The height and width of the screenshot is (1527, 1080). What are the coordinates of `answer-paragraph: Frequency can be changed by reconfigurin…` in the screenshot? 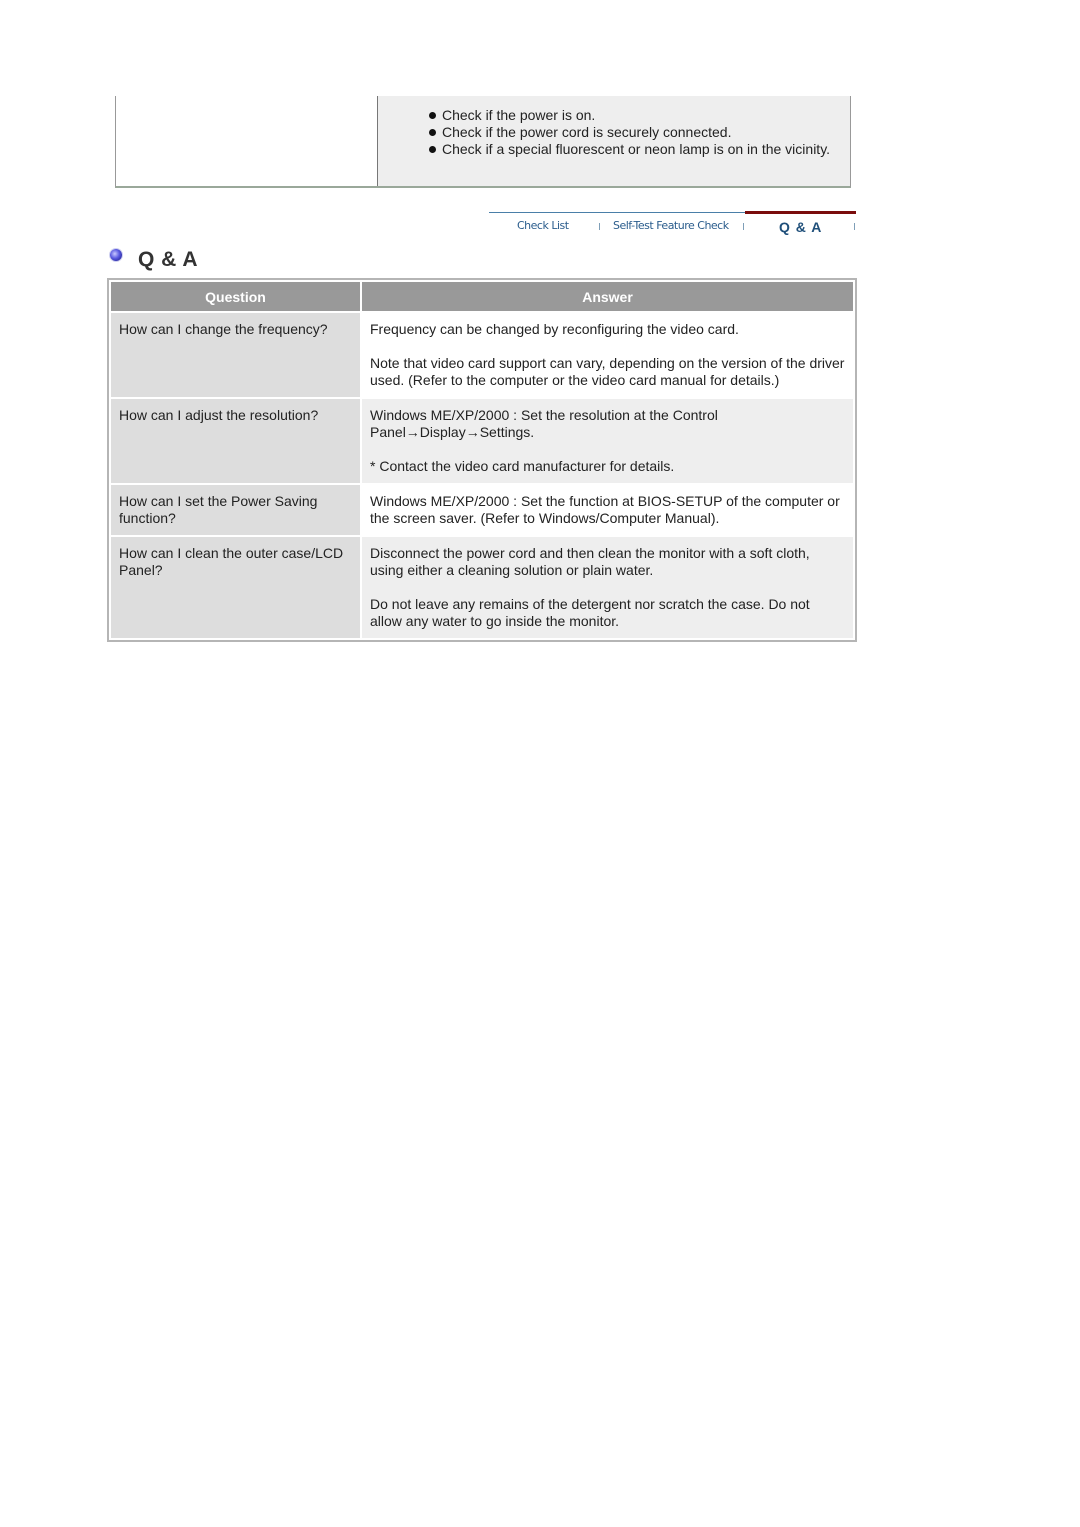 It's located at (554, 329).